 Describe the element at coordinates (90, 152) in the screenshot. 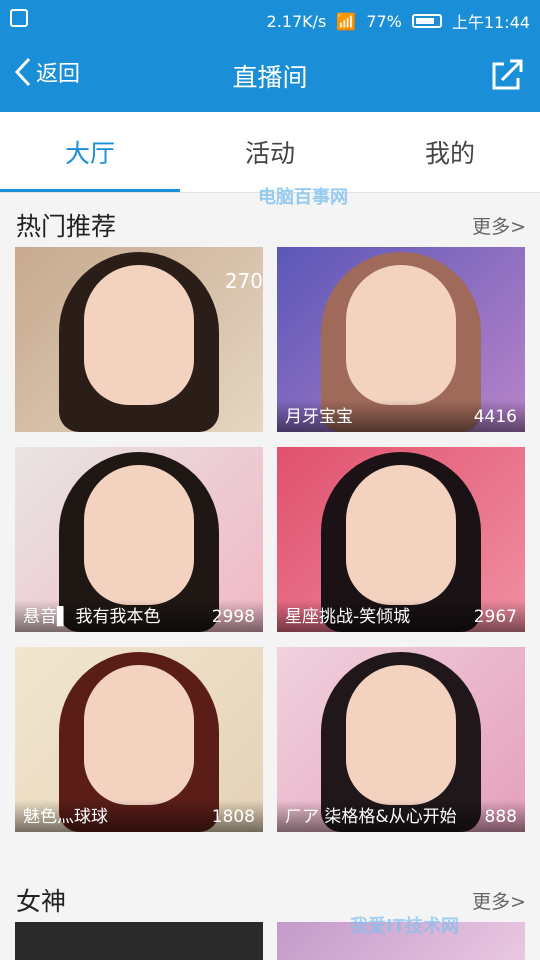

I see `tab-hall: 大厅` at that location.